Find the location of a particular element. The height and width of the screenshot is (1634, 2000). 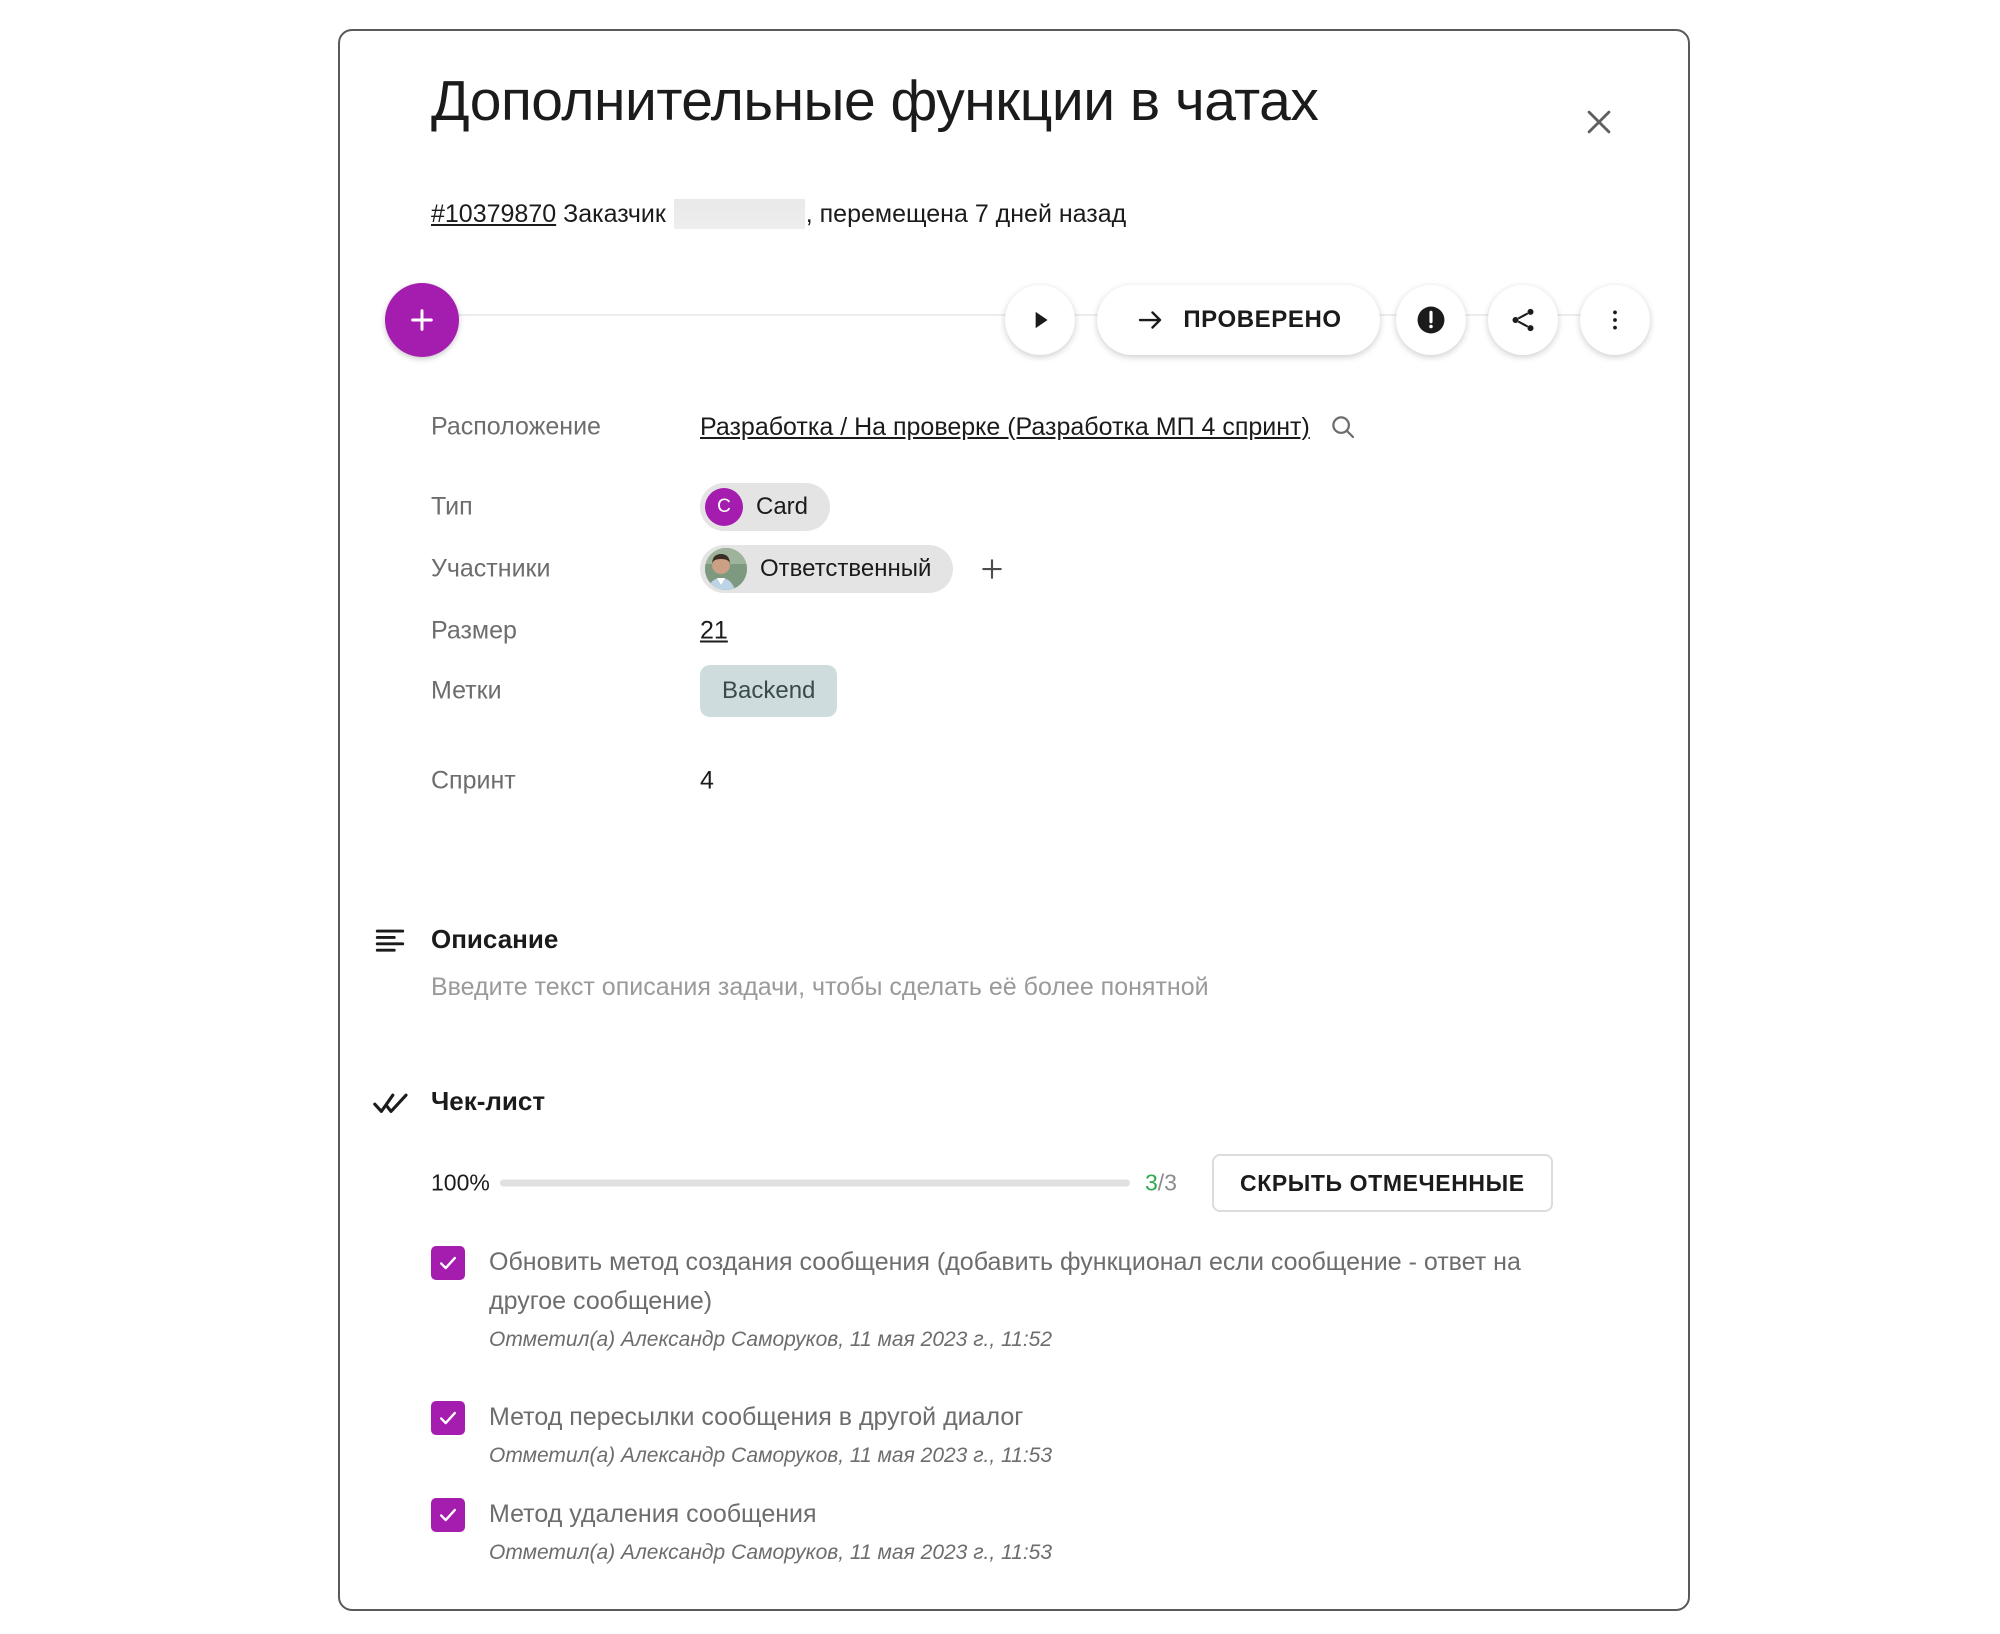

property-row-type: Тип C Card is located at coordinates (1014, 507).